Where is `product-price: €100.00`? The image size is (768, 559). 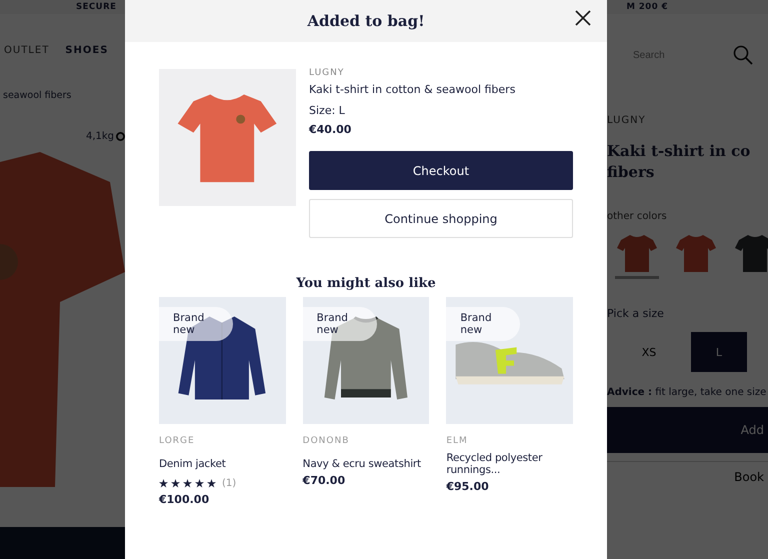 product-price: €100.00 is located at coordinates (184, 499).